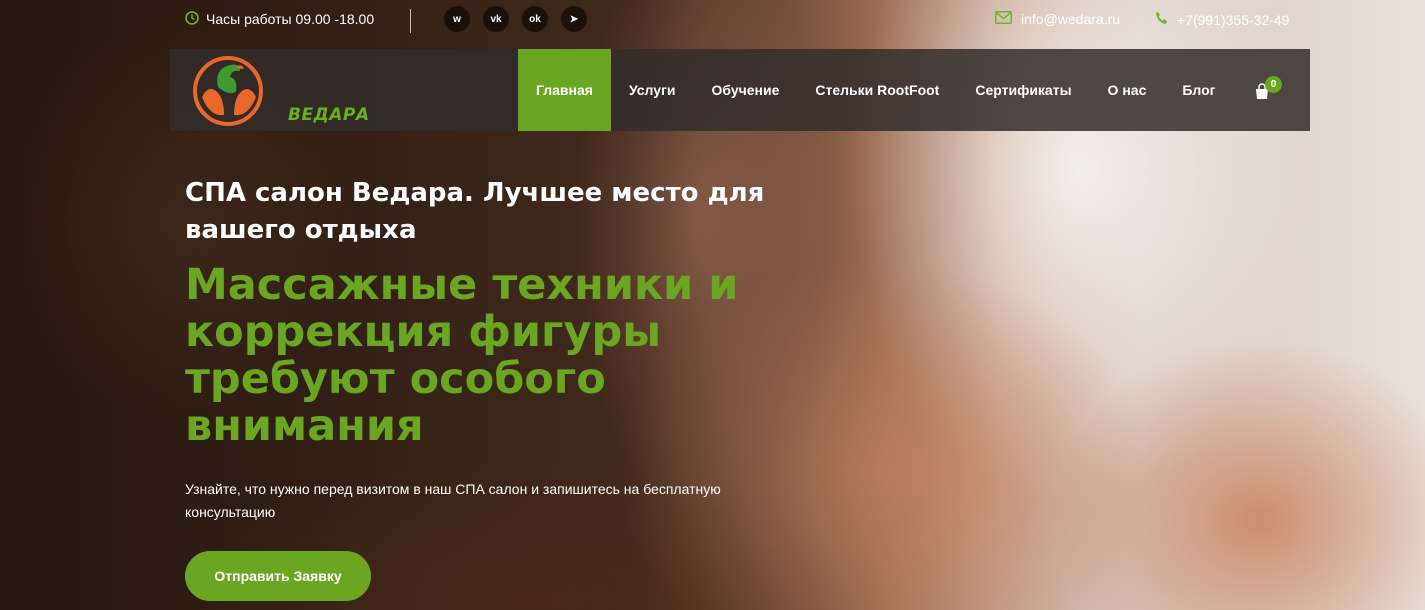 Image resolution: width=1425 pixels, height=610 pixels. Describe the element at coordinates (652, 90) in the screenshot. I see `nav-item-services: Услуги` at that location.